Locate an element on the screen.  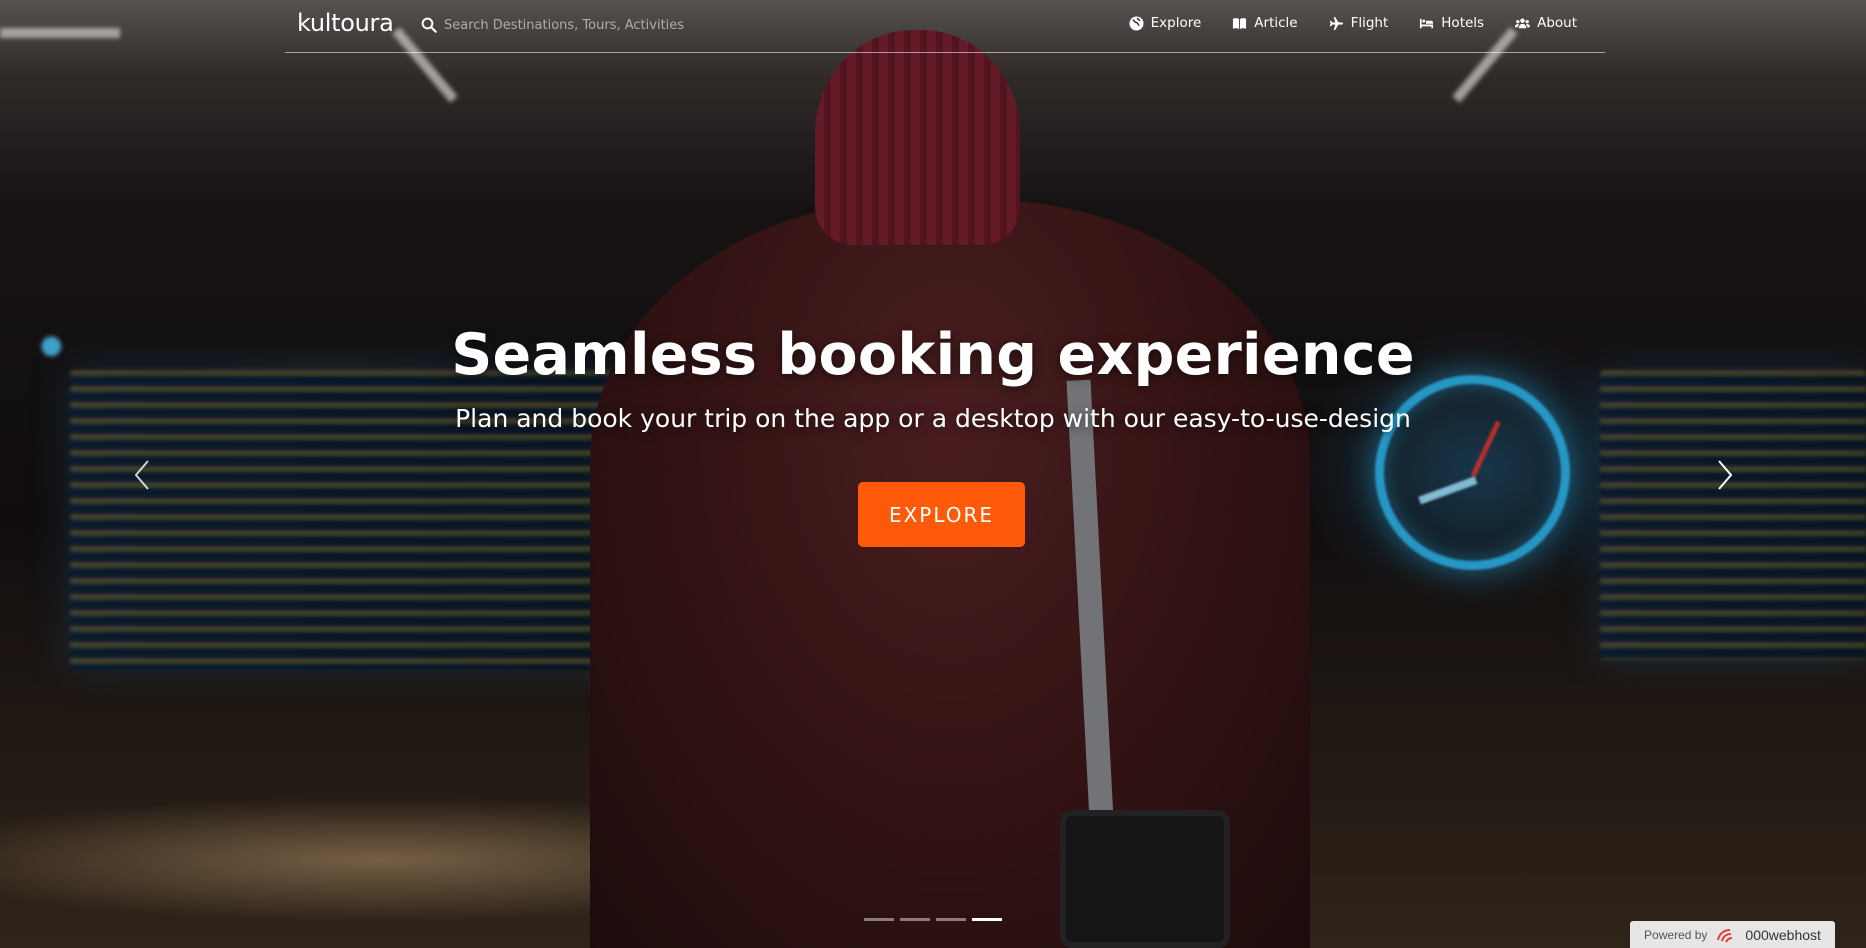
nav-label: Flight is located at coordinates (1369, 23).